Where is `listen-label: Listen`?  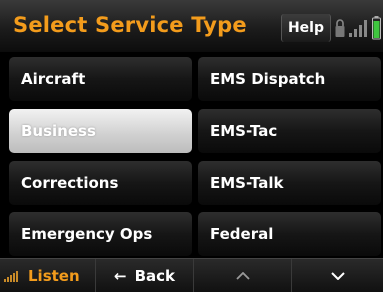 listen-label: Listen is located at coordinates (54, 275).